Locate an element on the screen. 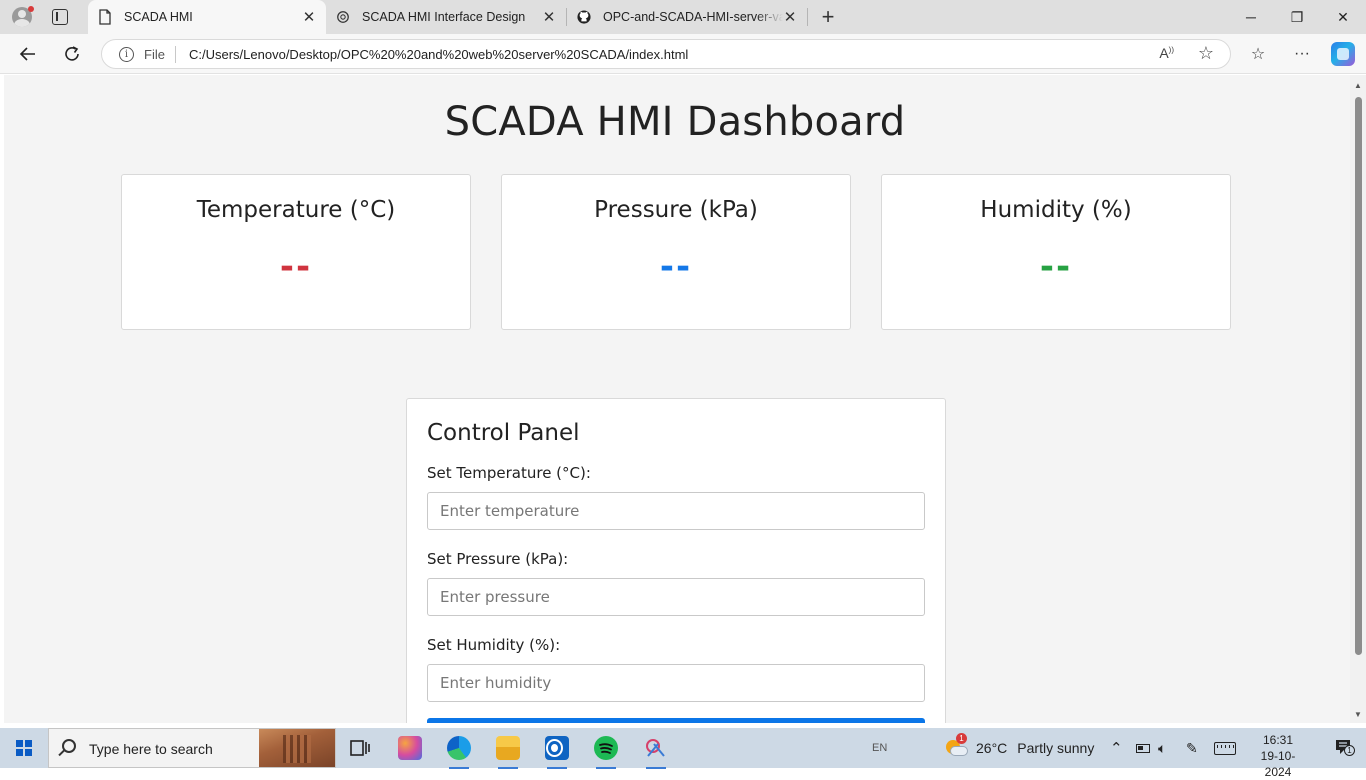 This screenshot has height=780, width=1366. clock-time: 16:31 is located at coordinates (1278, 740).